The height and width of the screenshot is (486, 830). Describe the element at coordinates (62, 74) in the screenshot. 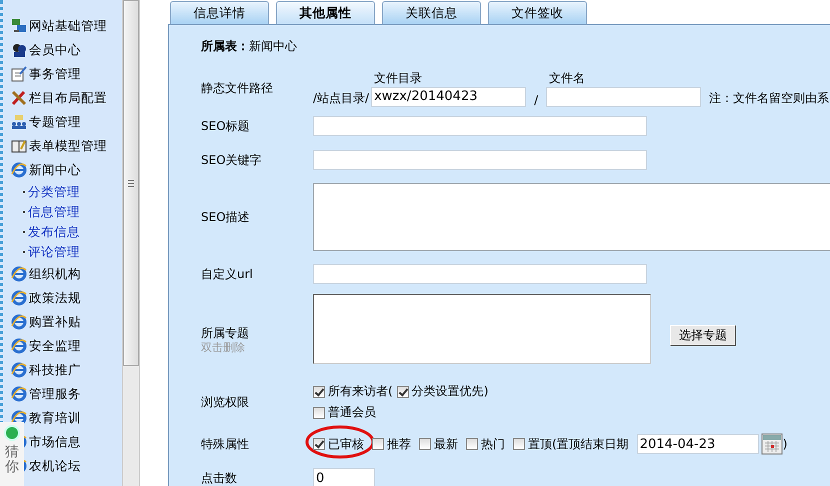

I see `sidebar-item: 事务管理` at that location.